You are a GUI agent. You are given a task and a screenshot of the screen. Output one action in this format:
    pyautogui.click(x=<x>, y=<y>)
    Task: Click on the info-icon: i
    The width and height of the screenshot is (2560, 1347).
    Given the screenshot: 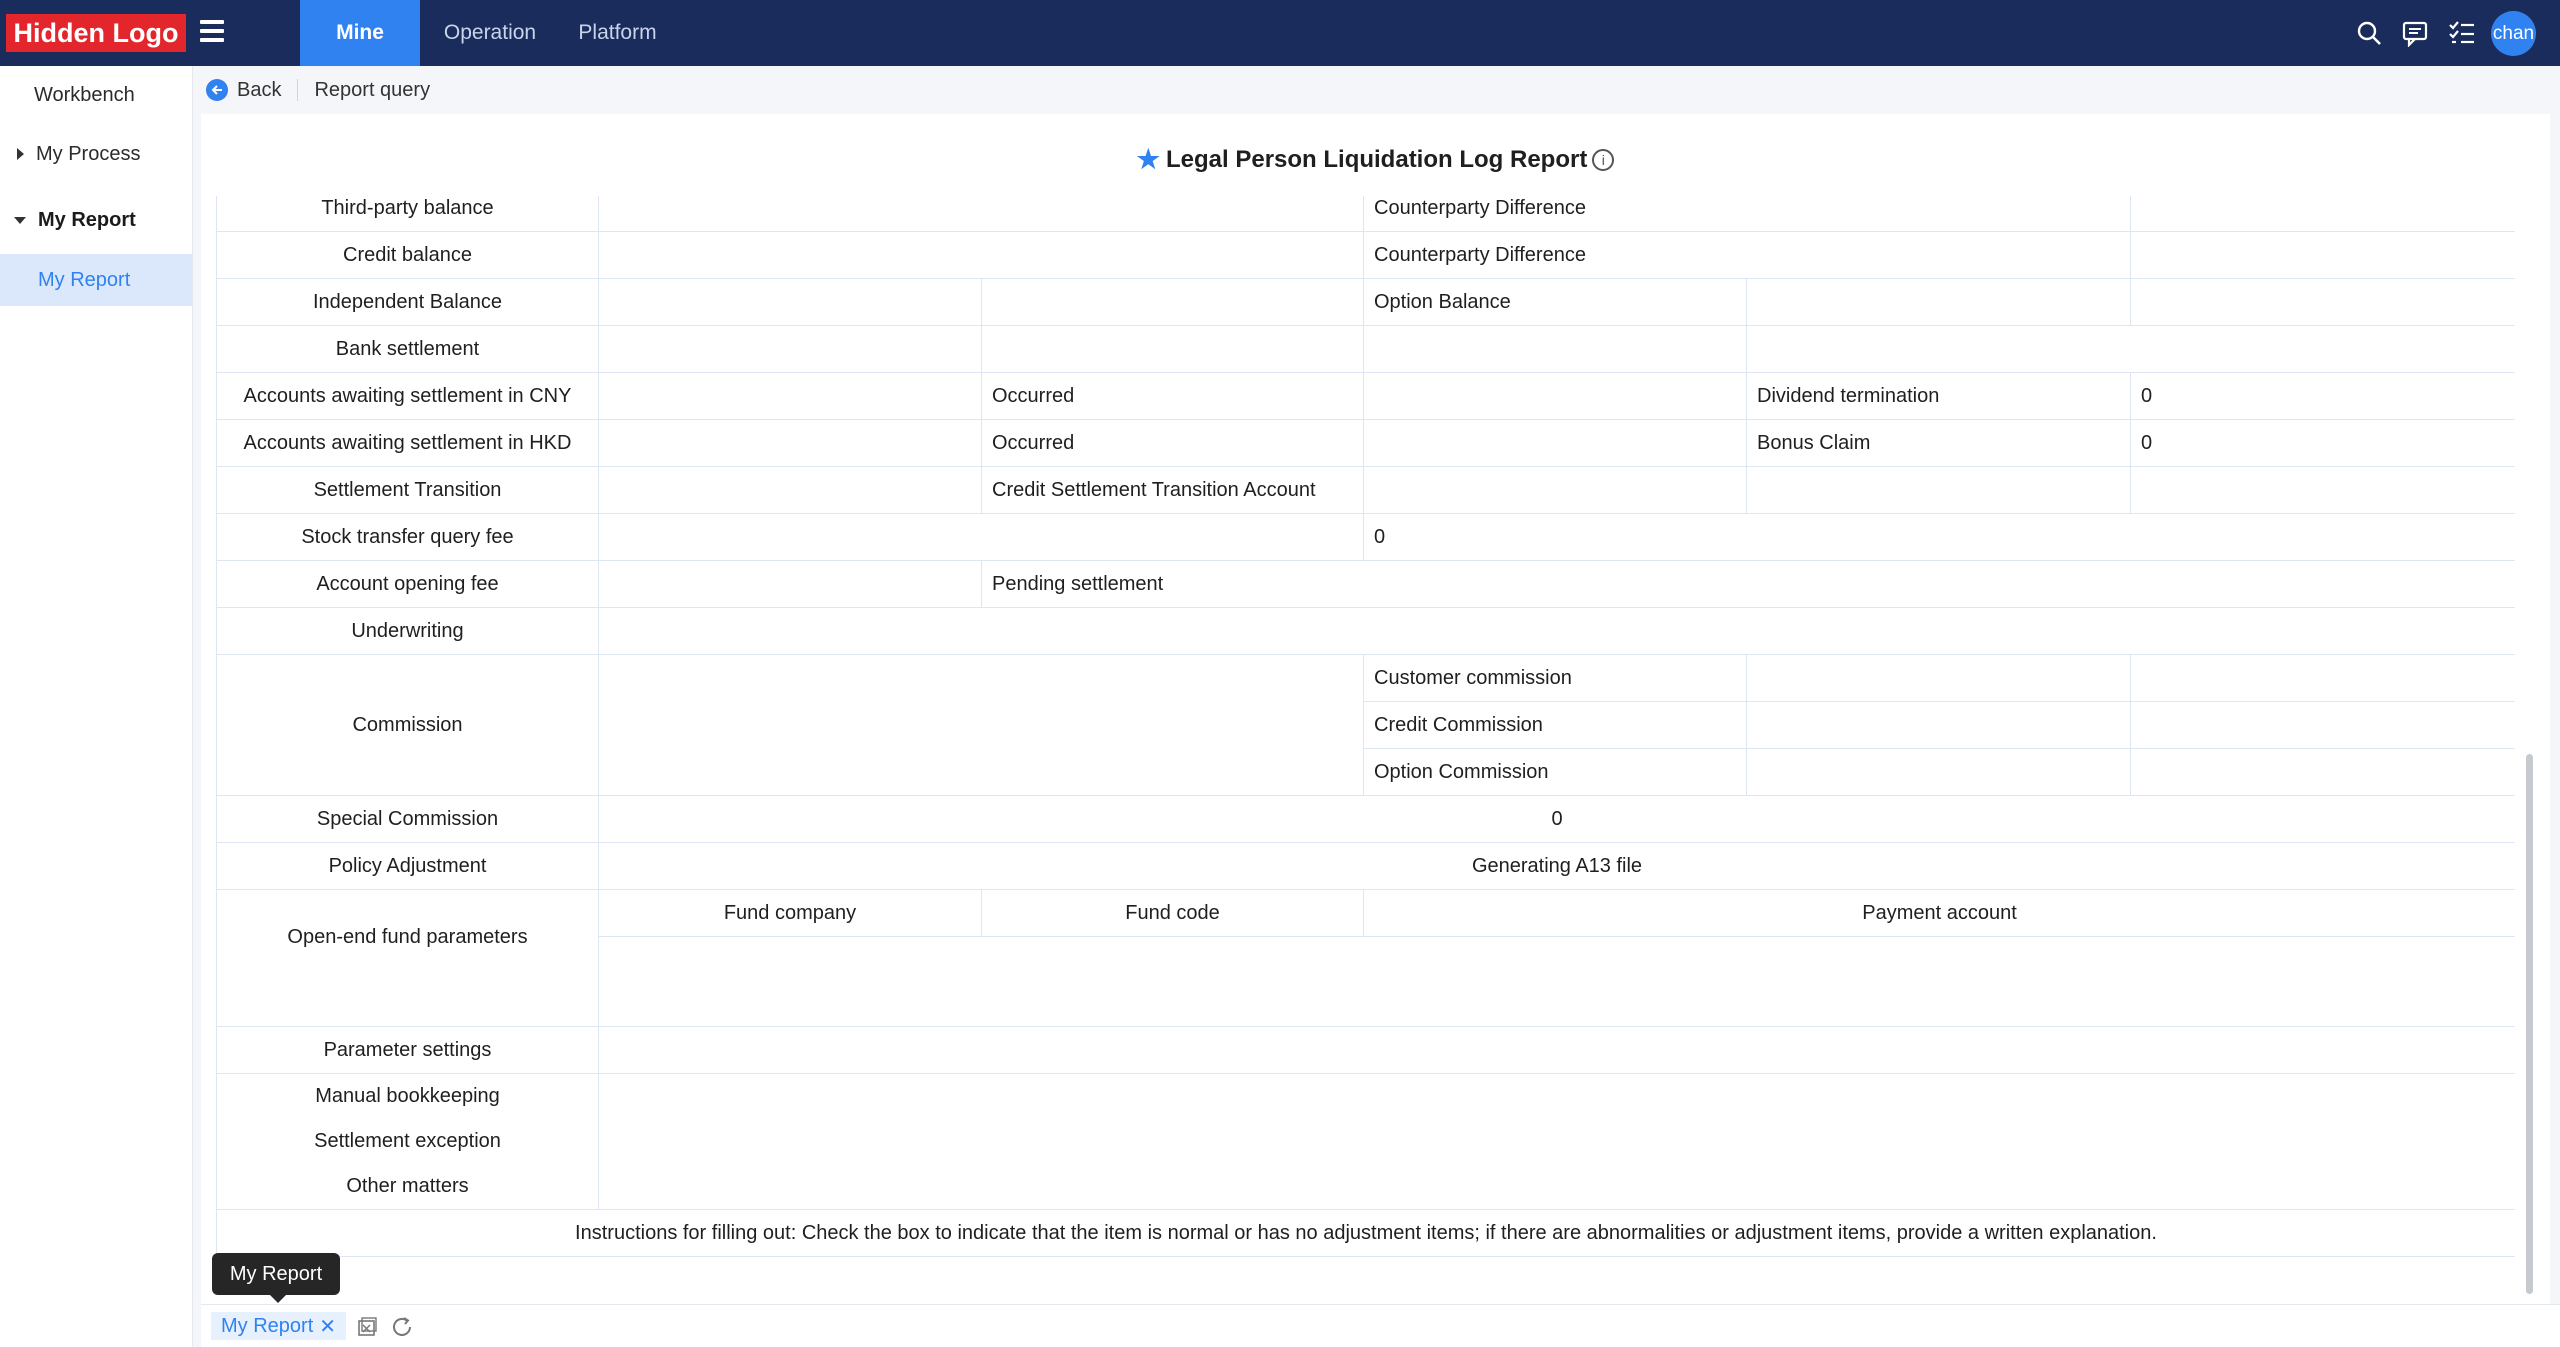 What is the action you would take?
    pyautogui.click(x=1603, y=159)
    